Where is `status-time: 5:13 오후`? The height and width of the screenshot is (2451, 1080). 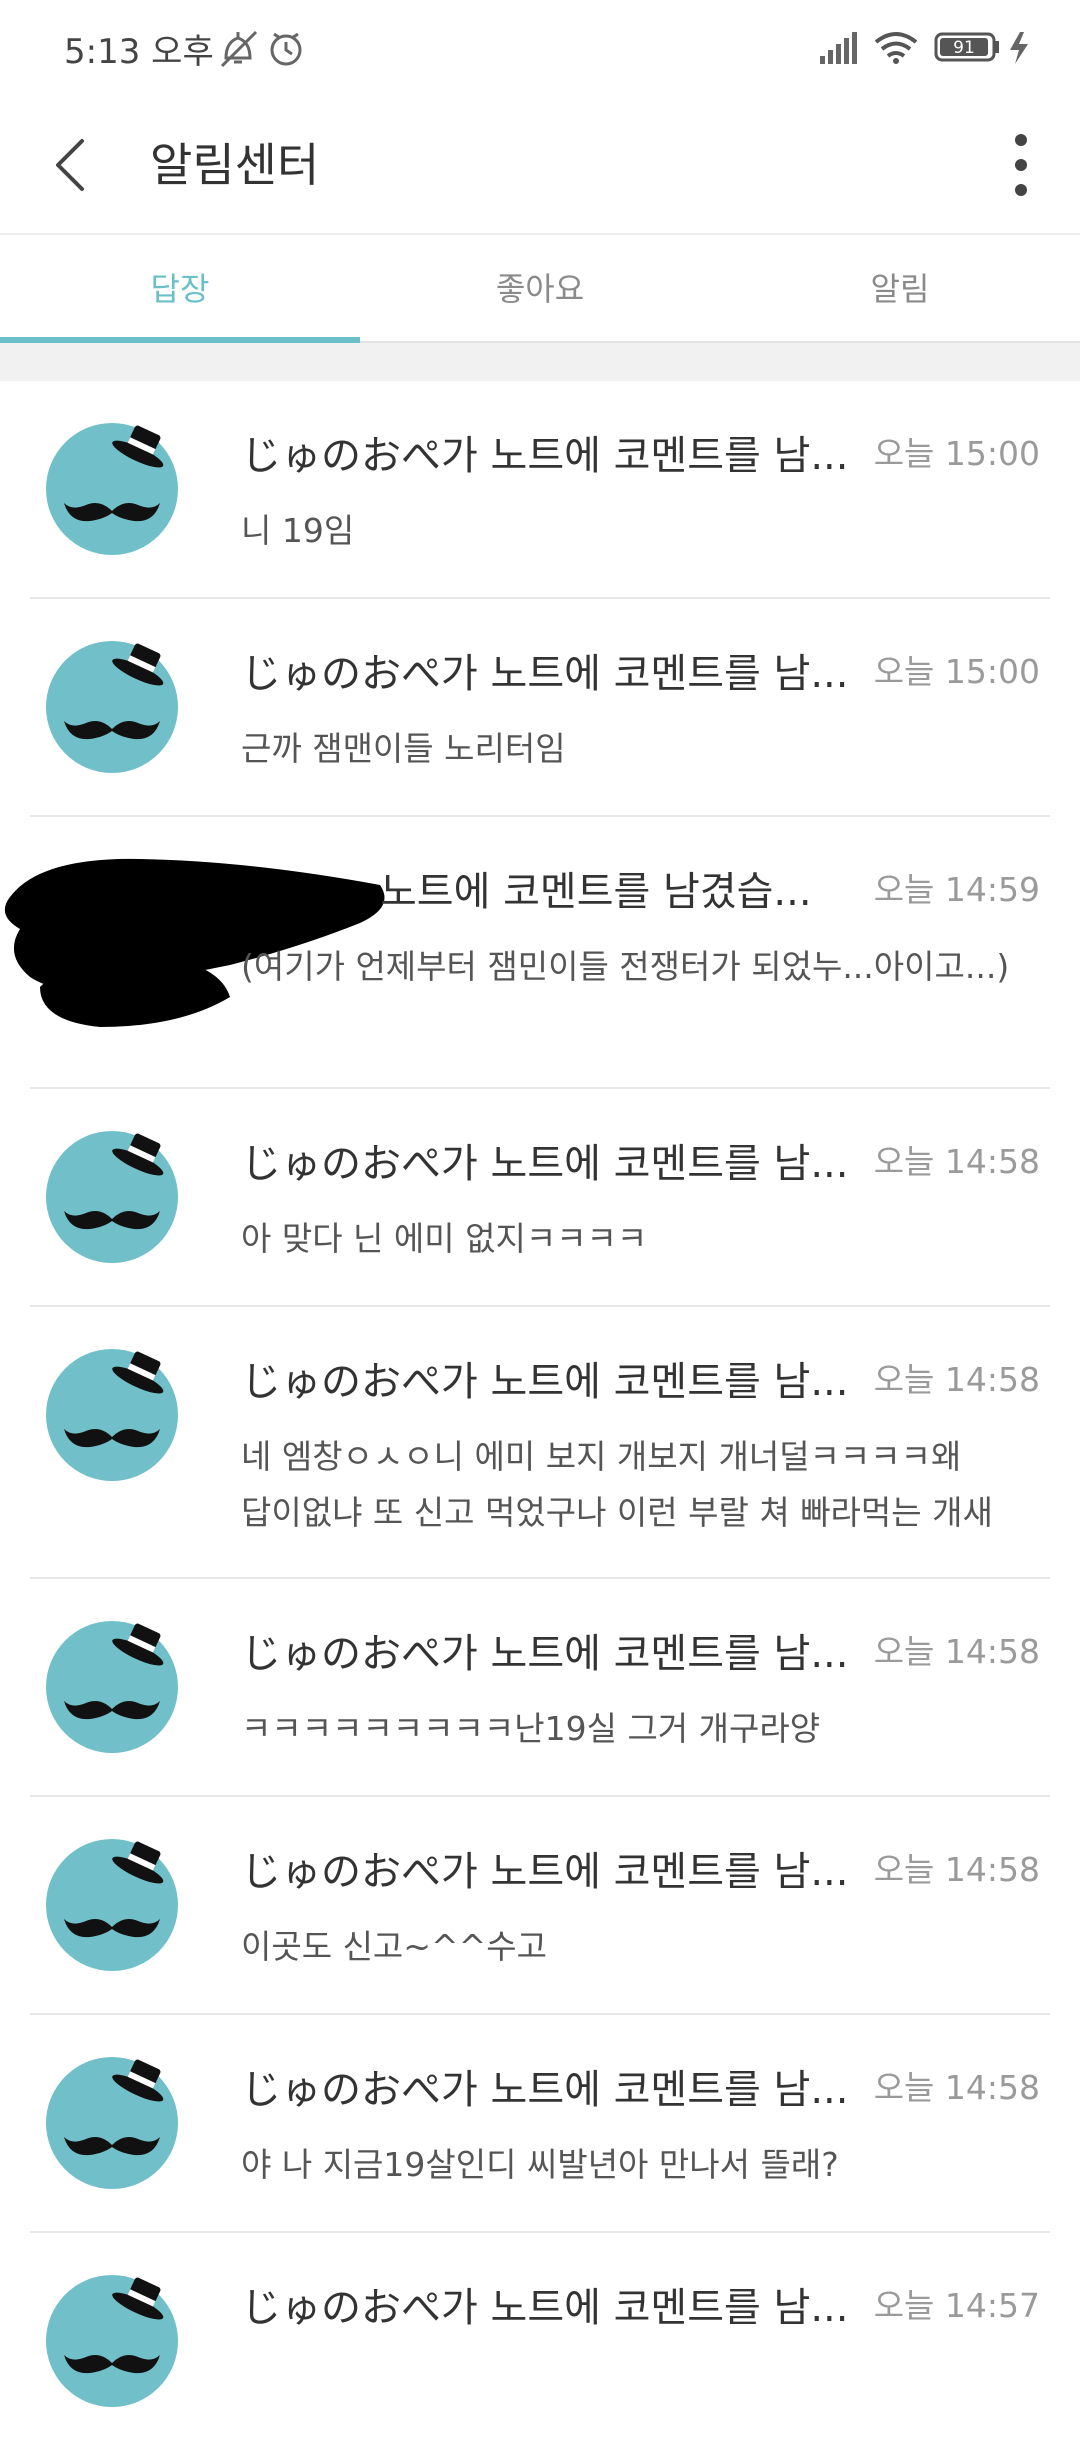 status-time: 5:13 오후 is located at coordinates (139, 52).